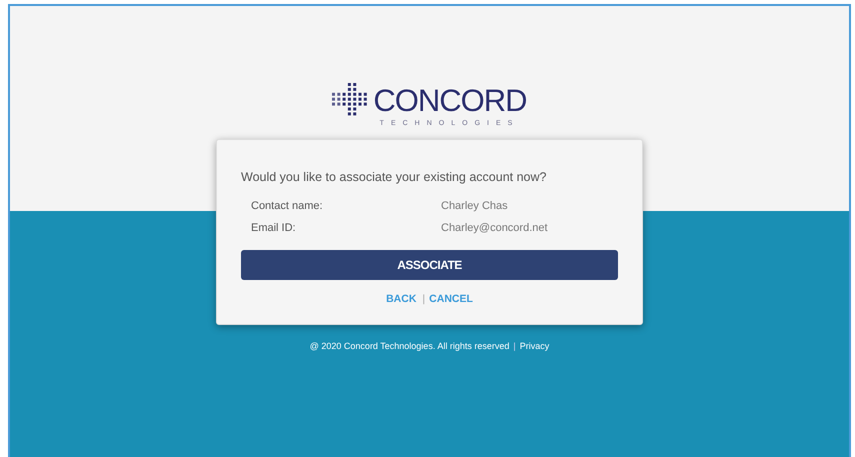 This screenshot has height=457, width=855. What do you see at coordinates (401, 300) in the screenshot?
I see `back-link: BACK` at bounding box center [401, 300].